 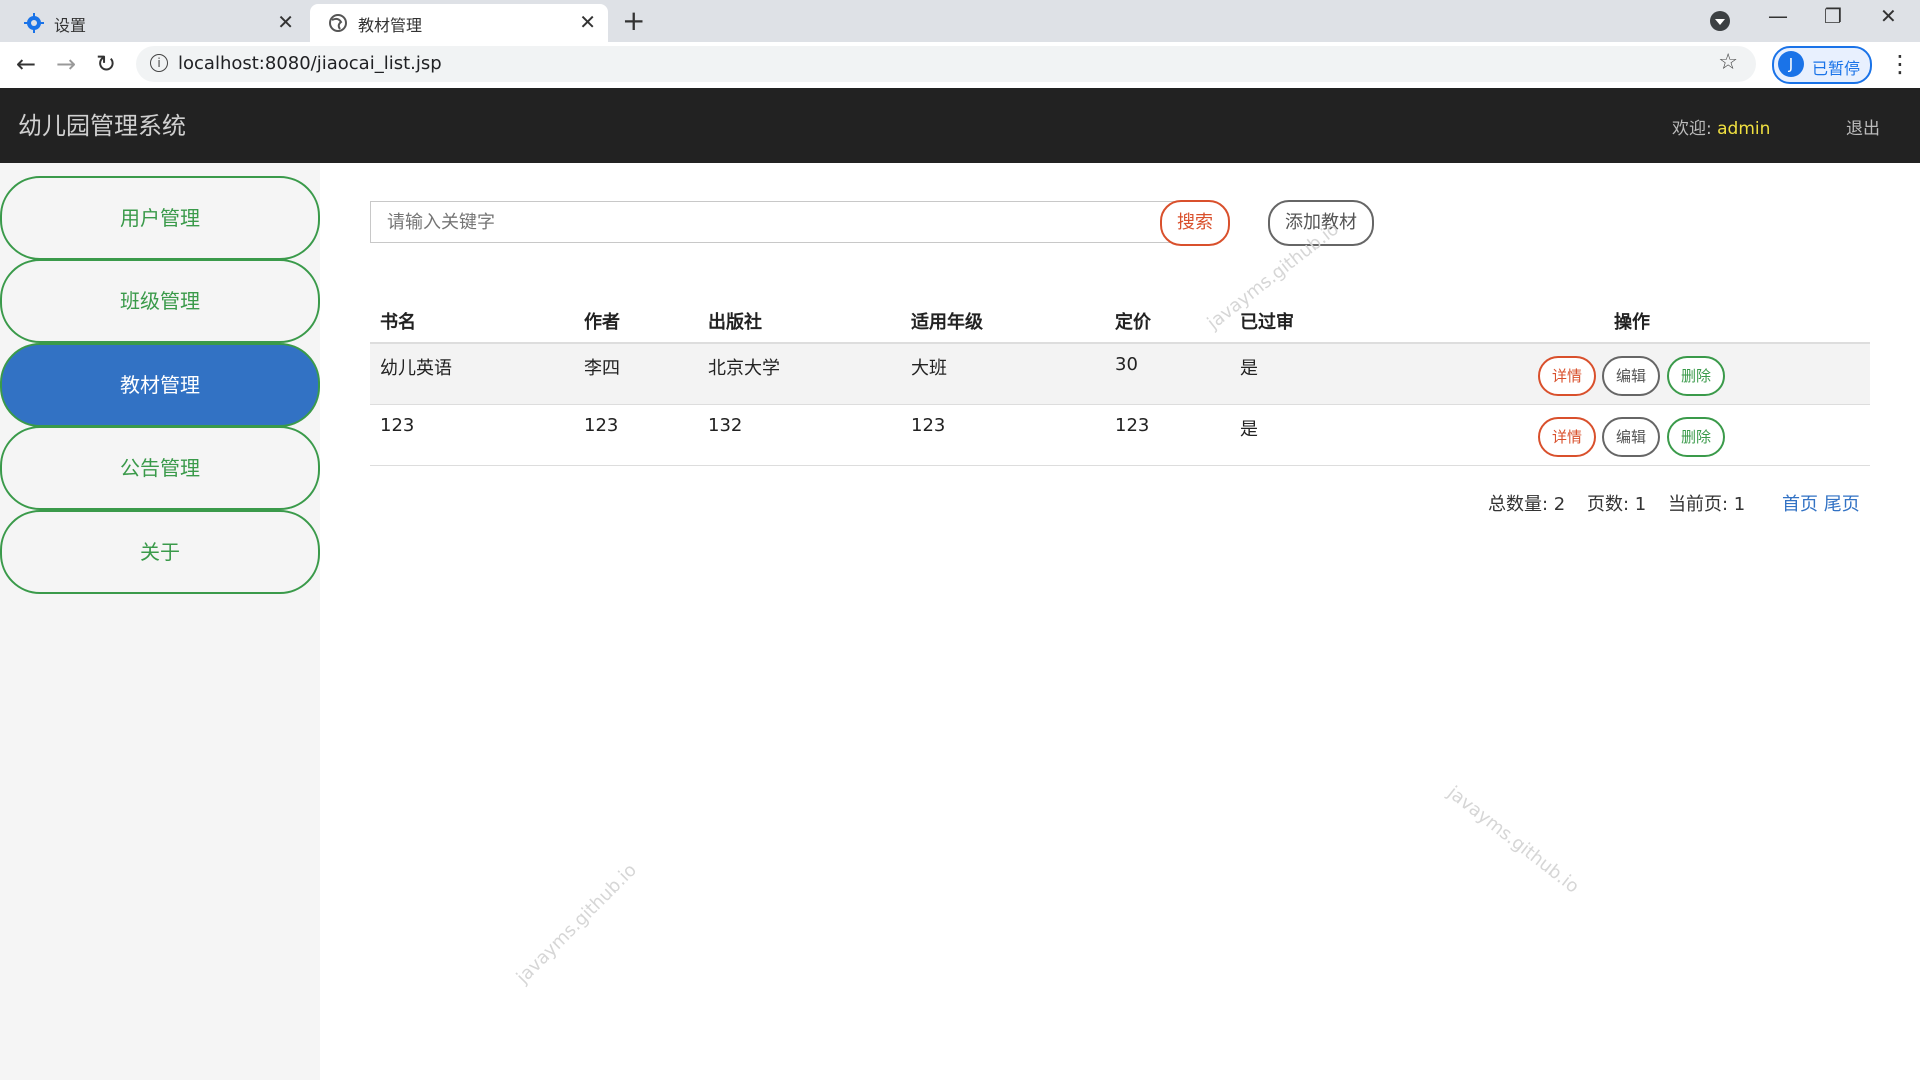 I want to click on sidebar: 用户管理 班级管理 教材管理 公告管理 关于, so click(x=160, y=621).